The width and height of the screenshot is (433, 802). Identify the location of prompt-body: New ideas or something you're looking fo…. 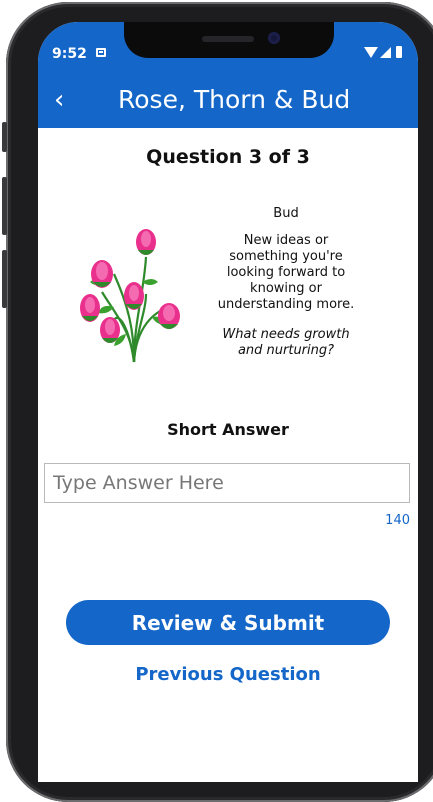
(286, 272).